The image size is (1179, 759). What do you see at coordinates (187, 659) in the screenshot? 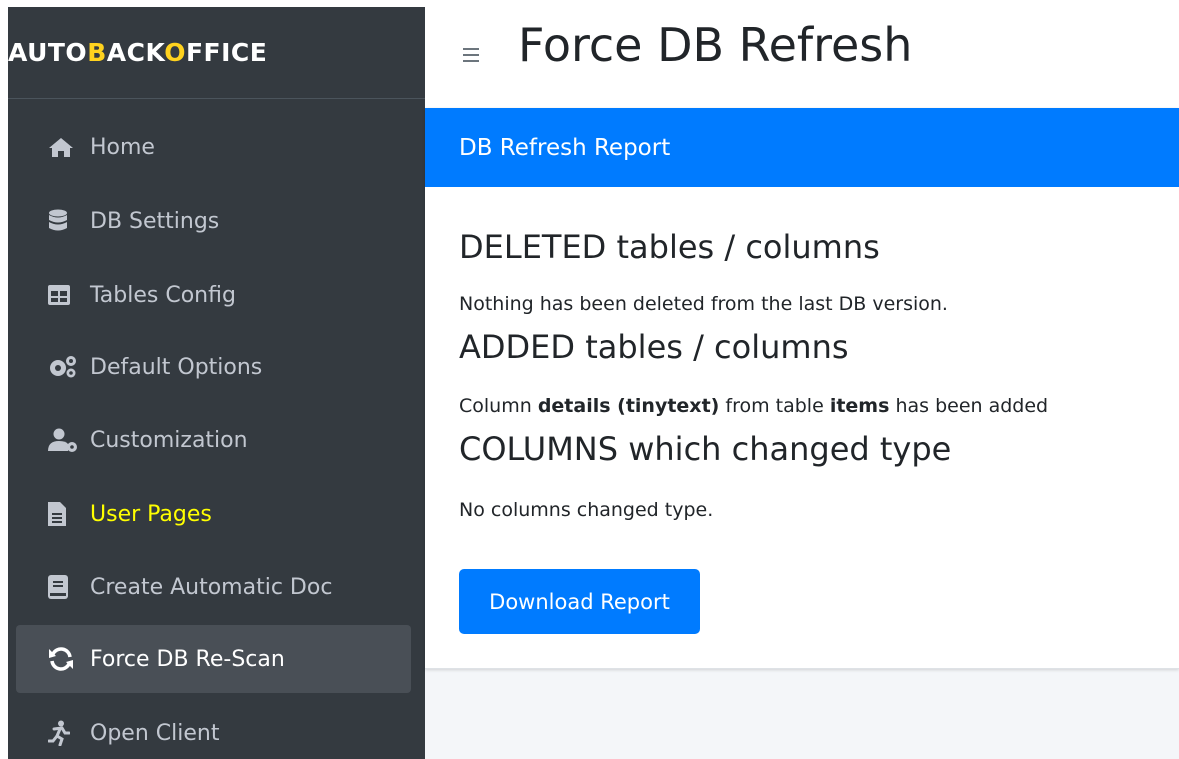
I see `sidebar-item-label: Force DB Re-Scan` at bounding box center [187, 659].